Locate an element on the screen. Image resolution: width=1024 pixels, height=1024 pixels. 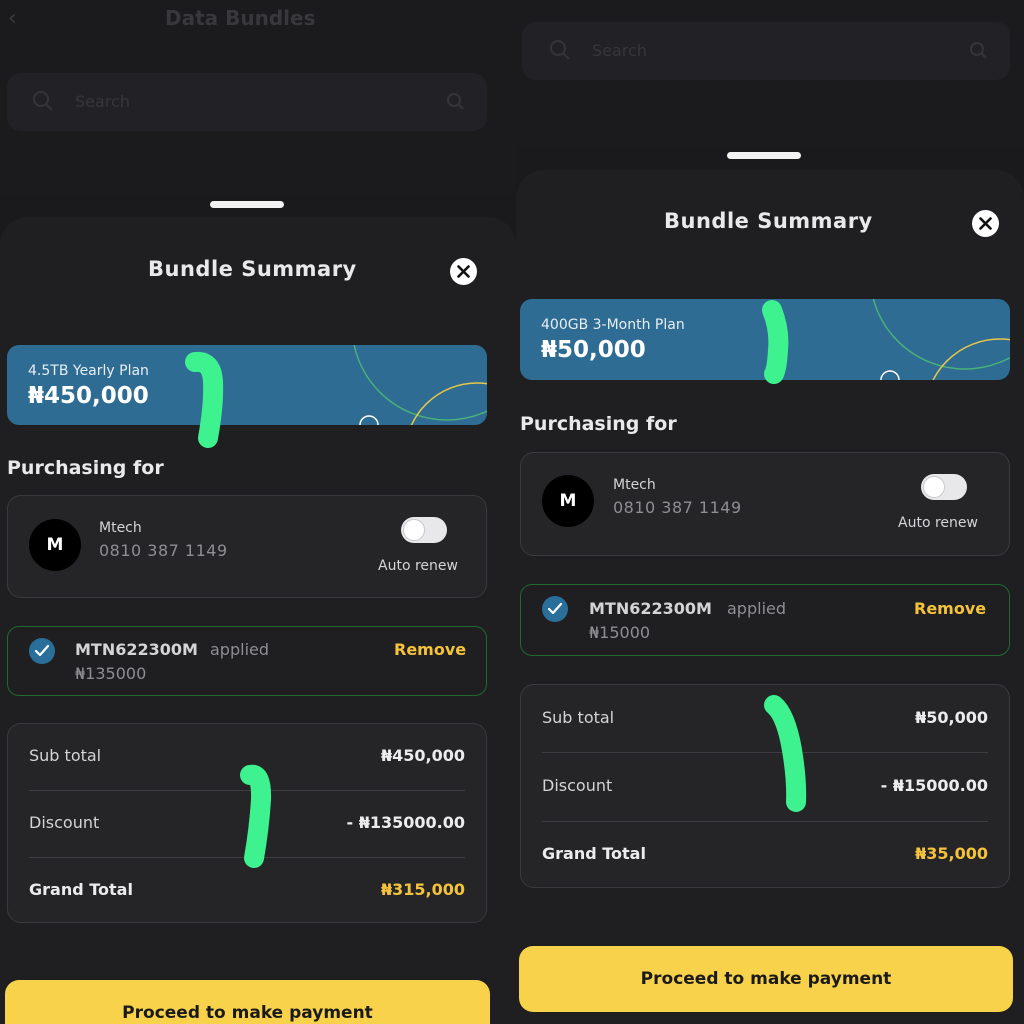
background-data-bundles-screen: Search is located at coordinates (770, 73).